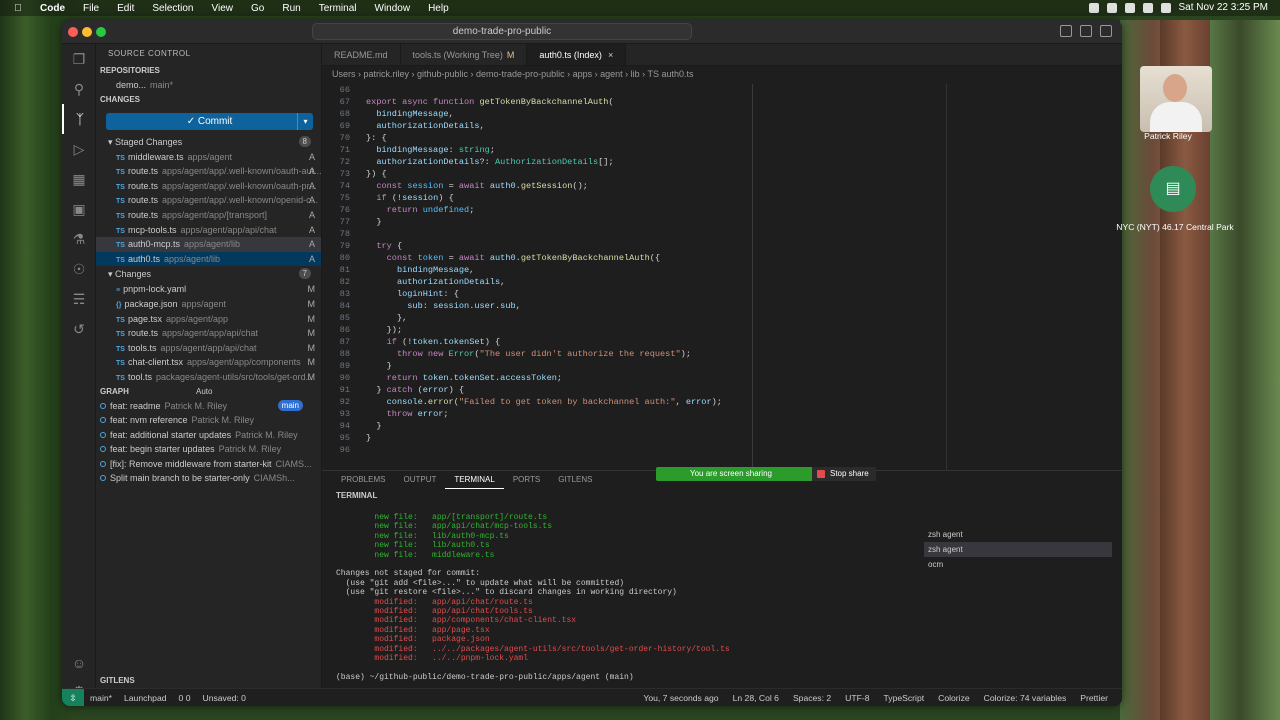 This screenshot has height=720, width=1280. Describe the element at coordinates (857, 697) in the screenshot. I see `encoding-status: UTF-8` at that location.